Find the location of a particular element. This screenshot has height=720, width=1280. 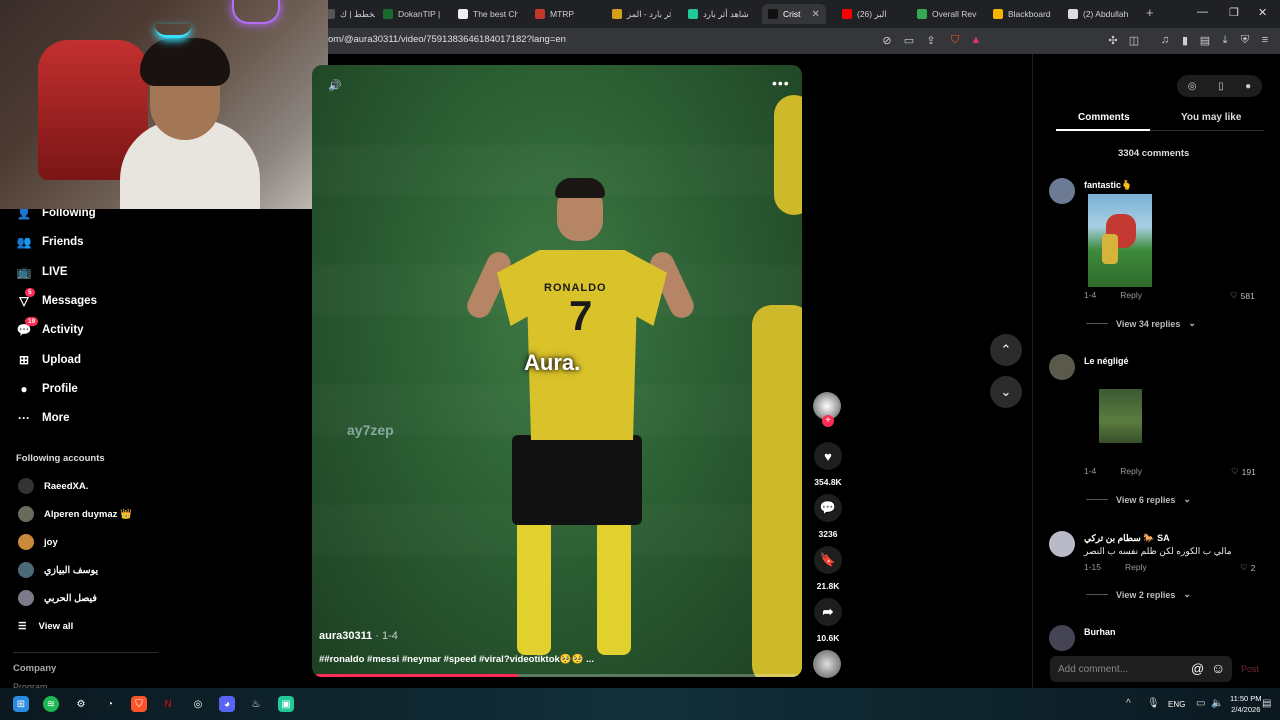

bookmark-icon: 🔖 is located at coordinates (828, 560).